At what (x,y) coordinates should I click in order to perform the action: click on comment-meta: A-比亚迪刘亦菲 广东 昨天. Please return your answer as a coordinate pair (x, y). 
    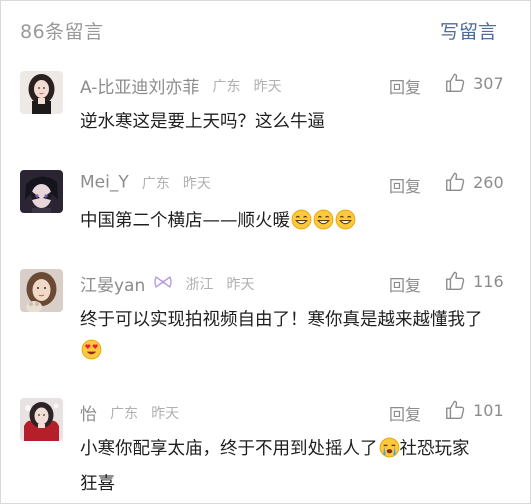
    Looking at the image, I should click on (181, 86).